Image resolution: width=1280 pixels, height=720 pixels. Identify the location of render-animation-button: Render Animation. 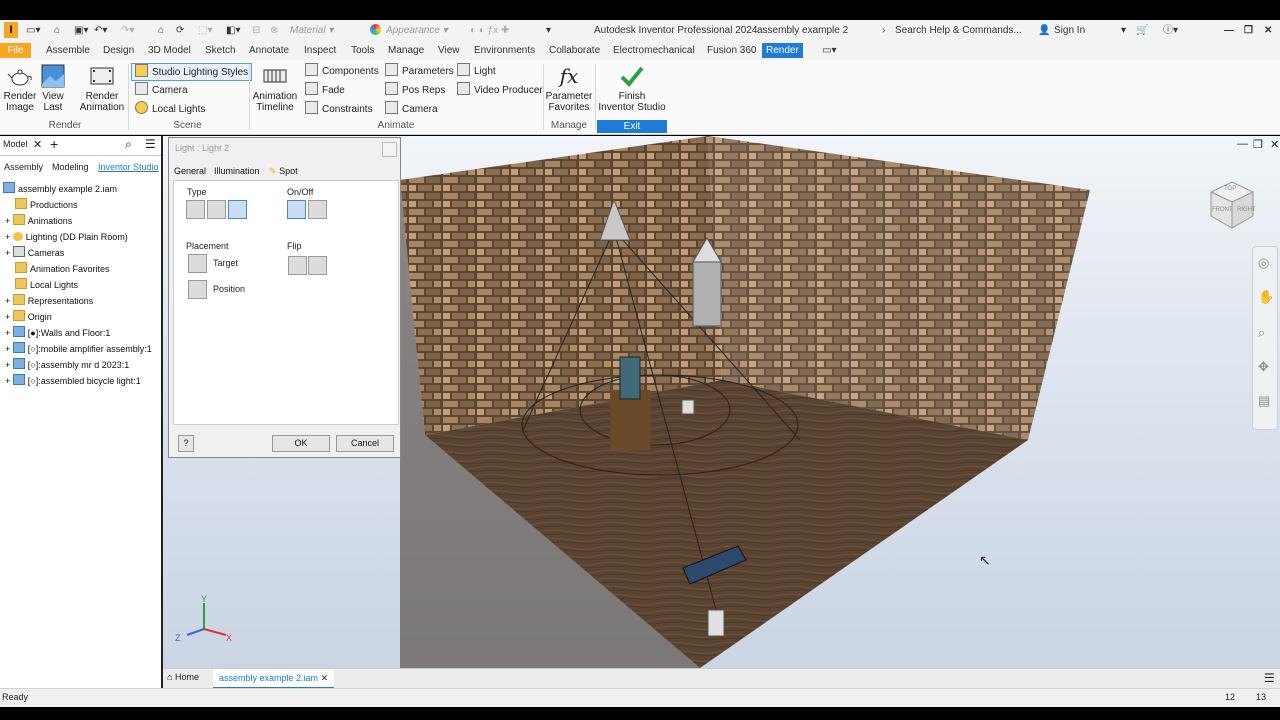
(102, 87).